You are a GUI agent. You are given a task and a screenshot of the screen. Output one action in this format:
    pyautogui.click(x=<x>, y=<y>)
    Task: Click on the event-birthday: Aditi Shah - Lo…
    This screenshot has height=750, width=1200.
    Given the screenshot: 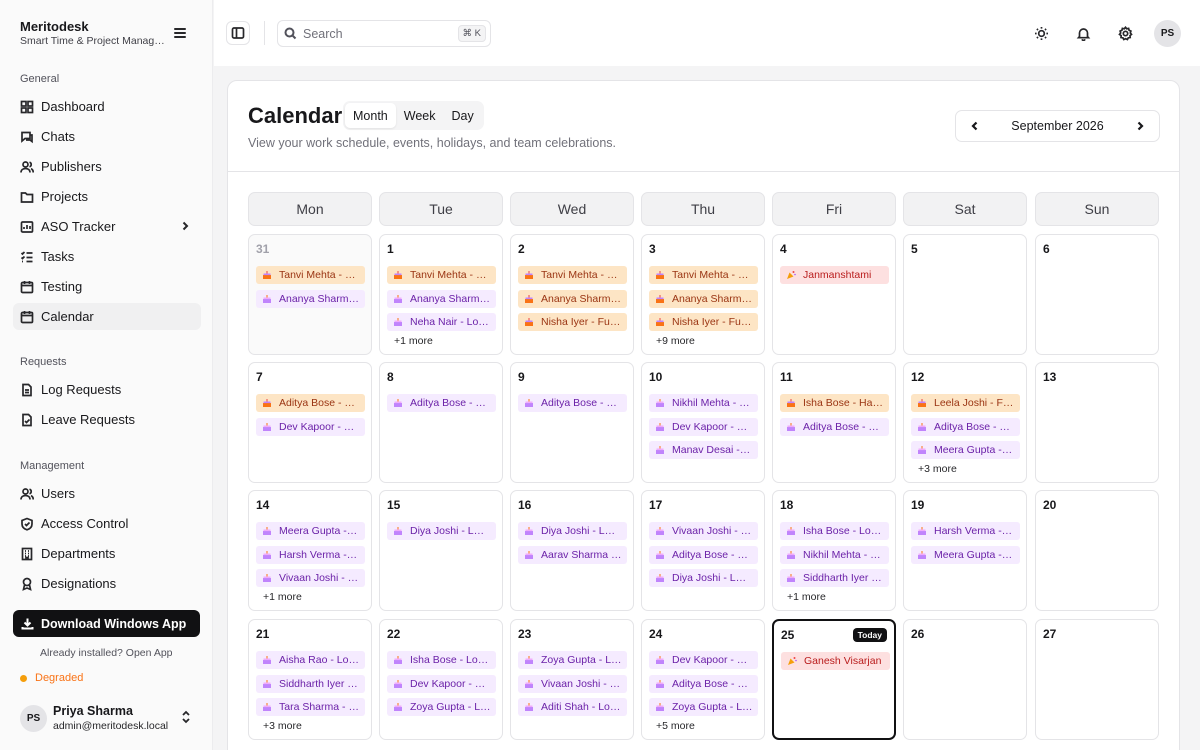 What is the action you would take?
    pyautogui.click(x=572, y=707)
    